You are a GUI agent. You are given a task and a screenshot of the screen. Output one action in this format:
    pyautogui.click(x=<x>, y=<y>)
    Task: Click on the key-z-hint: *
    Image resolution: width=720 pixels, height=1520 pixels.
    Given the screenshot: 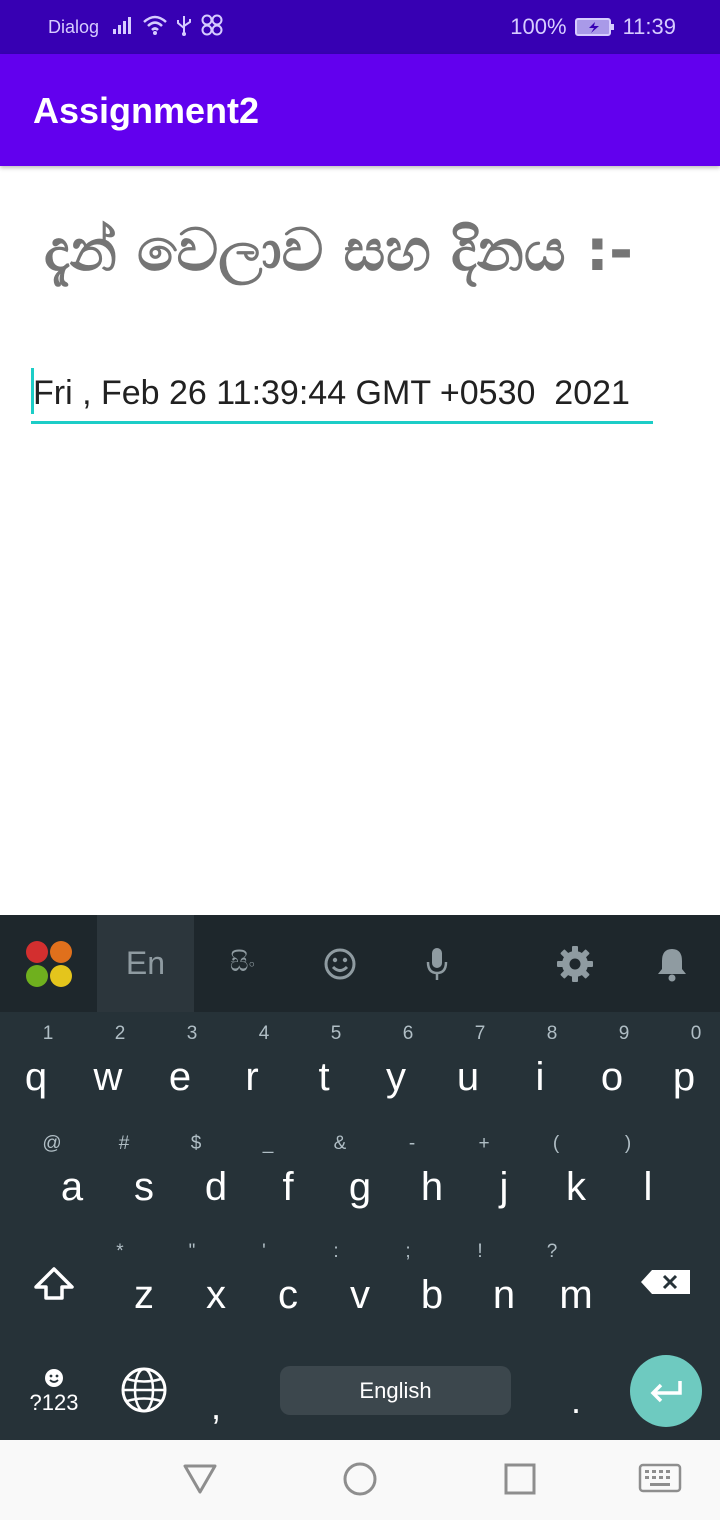 What is the action you would take?
    pyautogui.click(x=120, y=1251)
    